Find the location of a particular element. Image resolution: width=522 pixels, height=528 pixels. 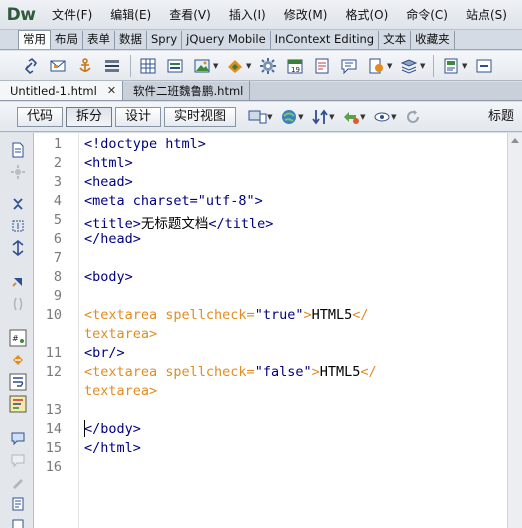

menu-edit: 编辑(E) is located at coordinates (129, 15).